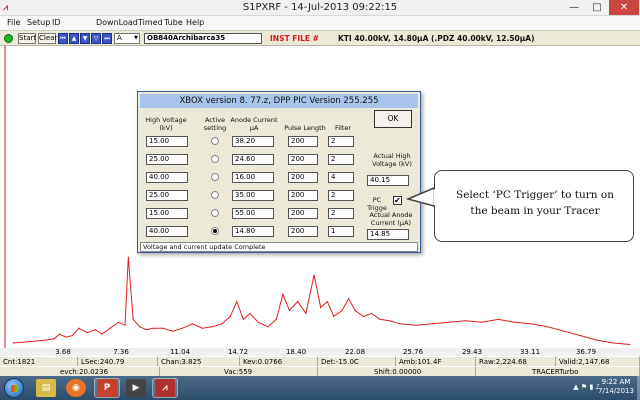 Image resolution: width=640 pixels, height=400 pixels. Describe the element at coordinates (167, 159) in the screenshot. I see `hv-field-2: 25.00` at that location.